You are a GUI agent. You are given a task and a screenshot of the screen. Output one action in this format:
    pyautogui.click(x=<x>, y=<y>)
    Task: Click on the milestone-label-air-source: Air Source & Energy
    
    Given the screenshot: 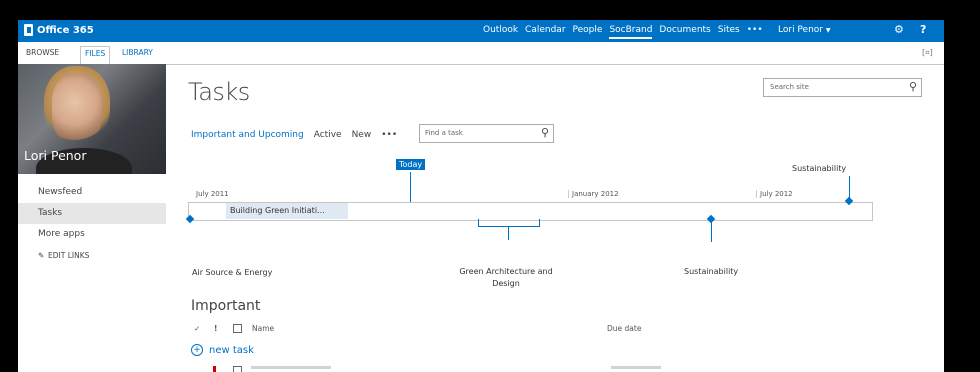 What is the action you would take?
    pyautogui.click(x=232, y=272)
    